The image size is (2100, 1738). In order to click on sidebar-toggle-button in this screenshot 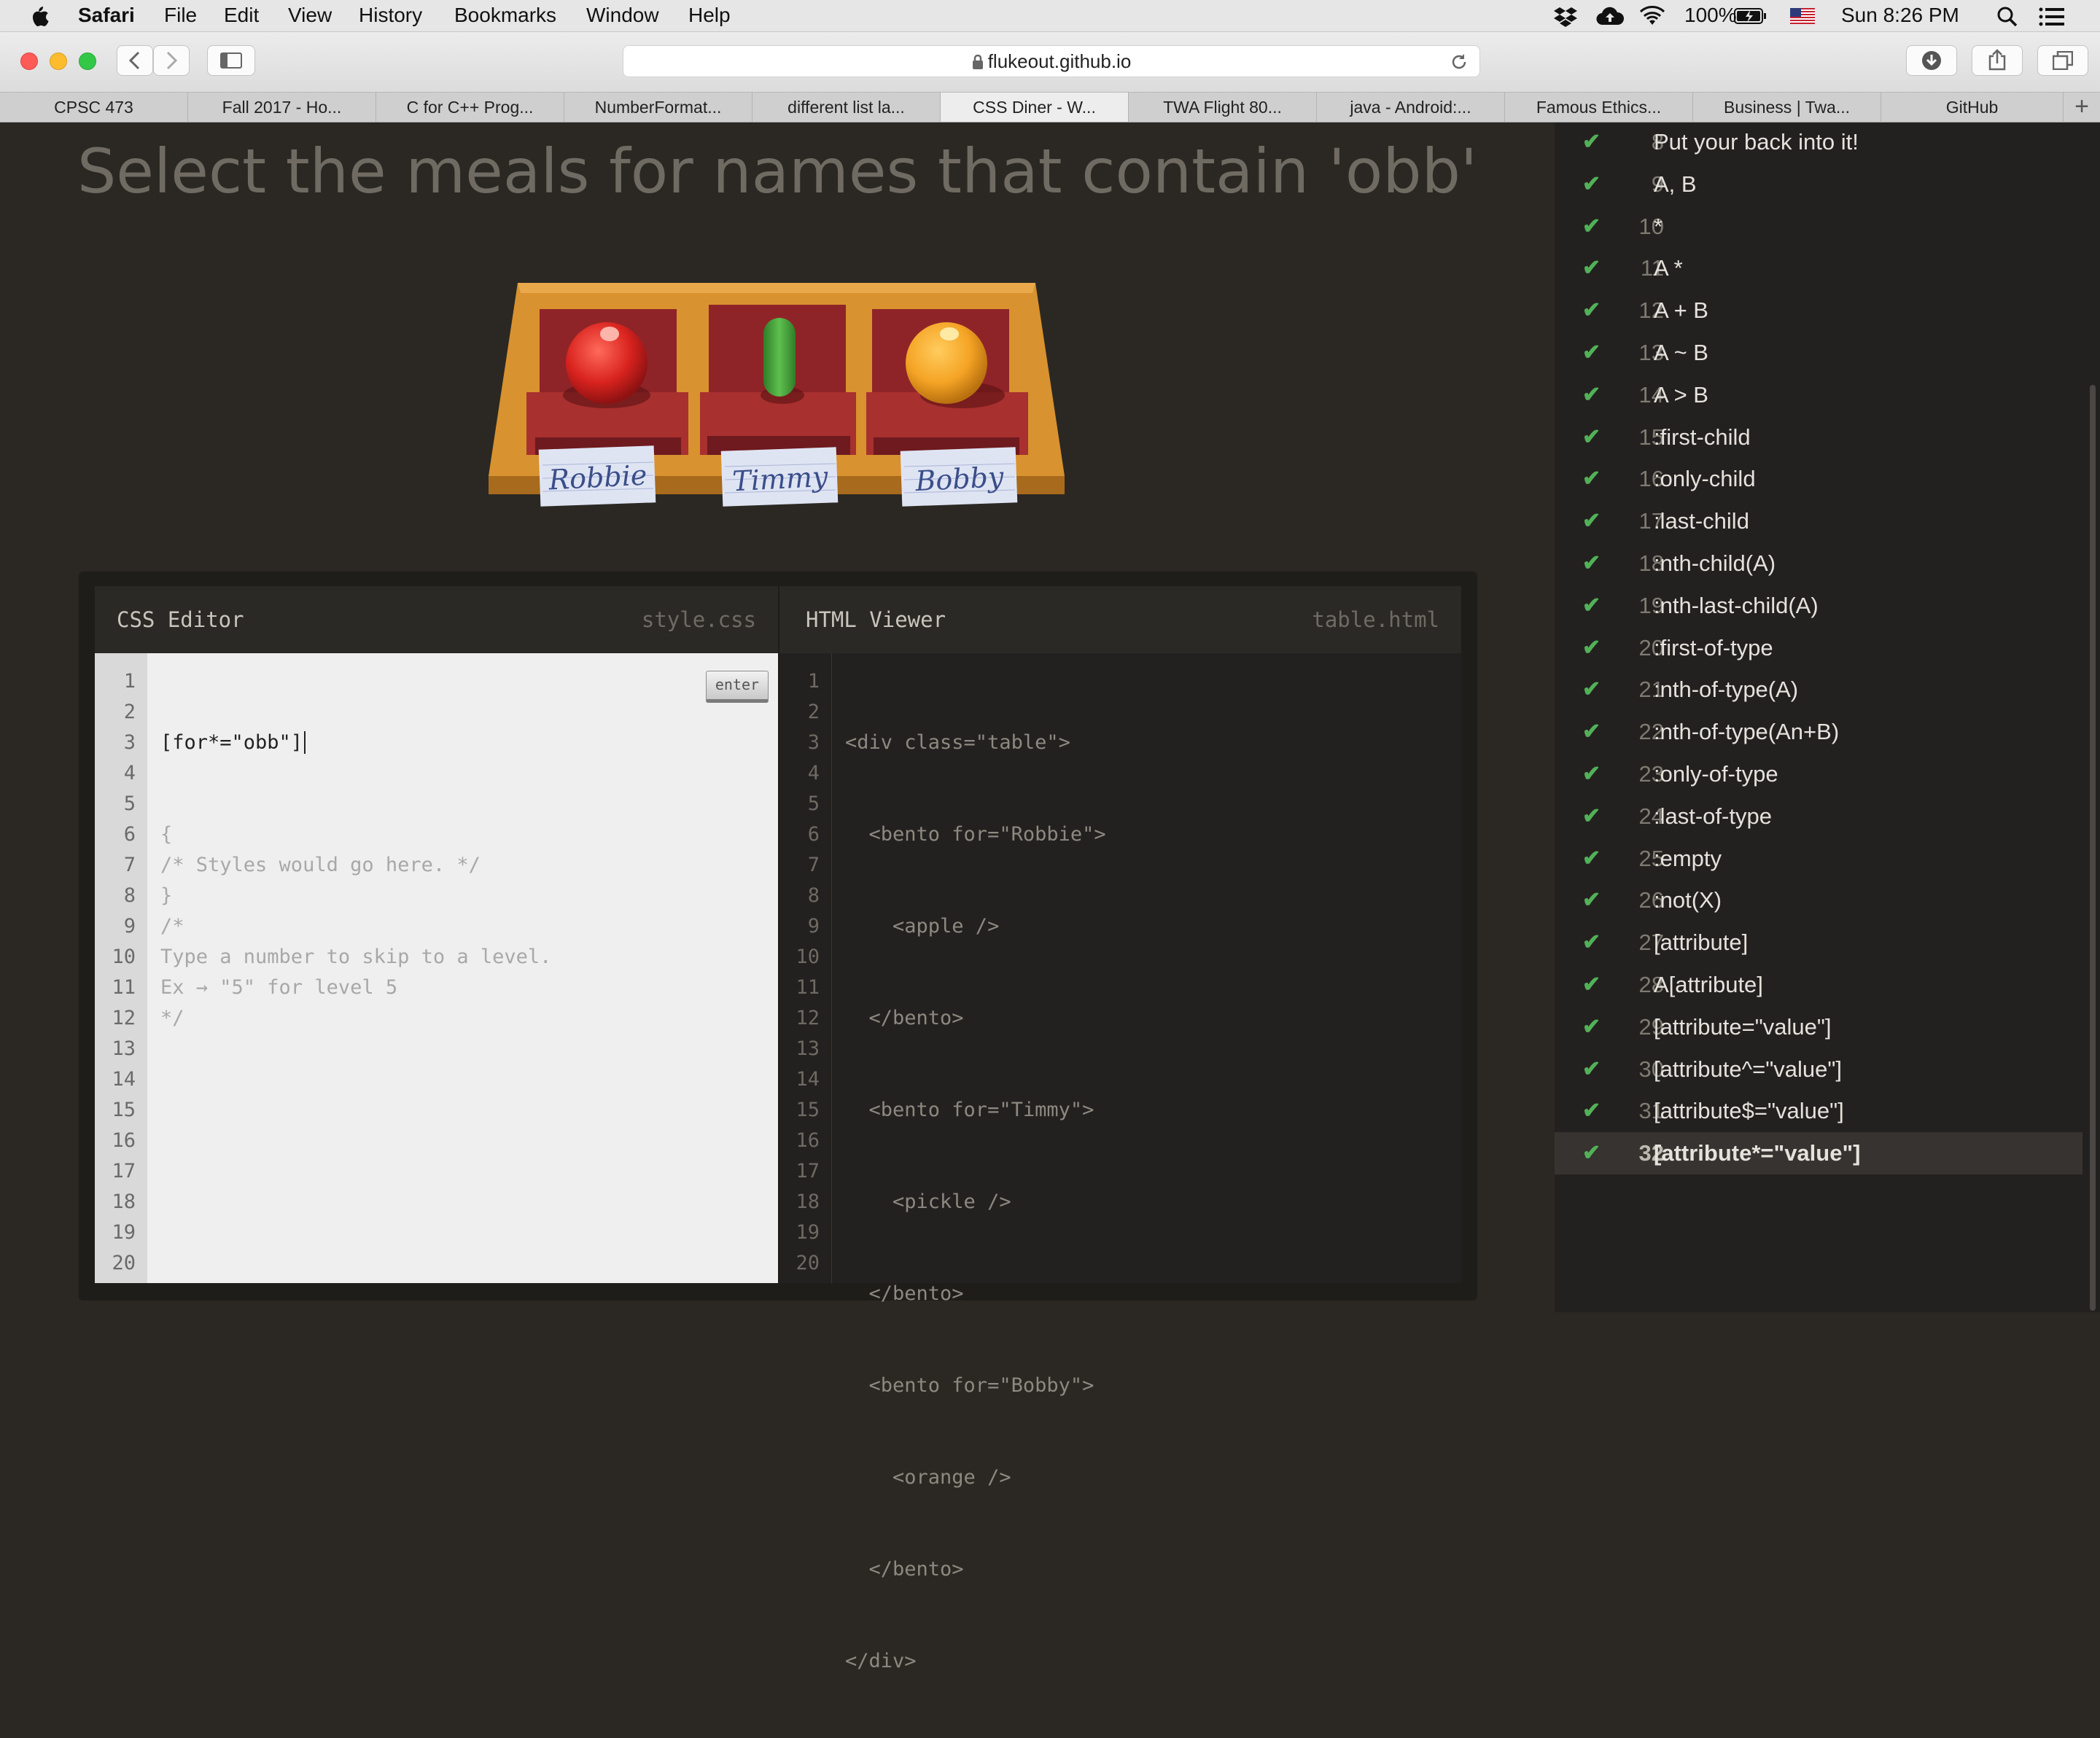, I will do `click(231, 60)`.